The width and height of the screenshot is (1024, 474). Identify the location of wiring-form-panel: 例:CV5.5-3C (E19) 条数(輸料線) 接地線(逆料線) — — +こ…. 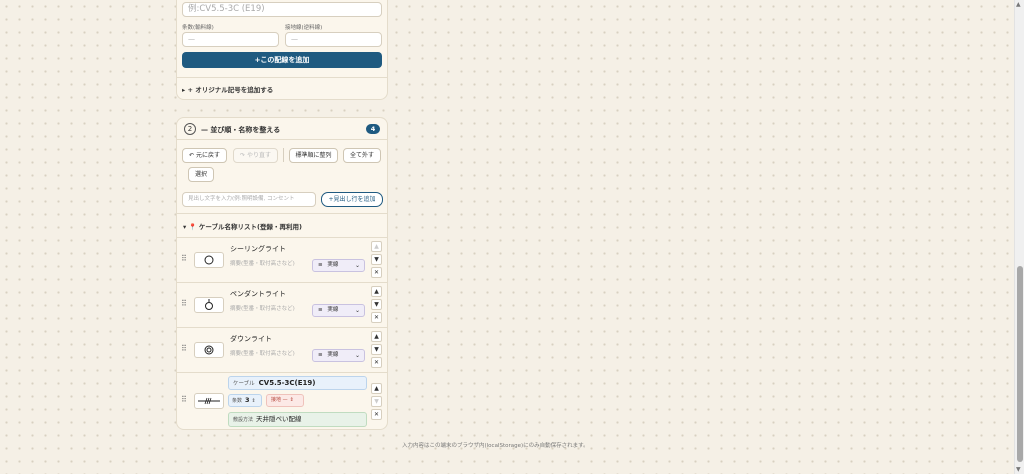
(282, 50).